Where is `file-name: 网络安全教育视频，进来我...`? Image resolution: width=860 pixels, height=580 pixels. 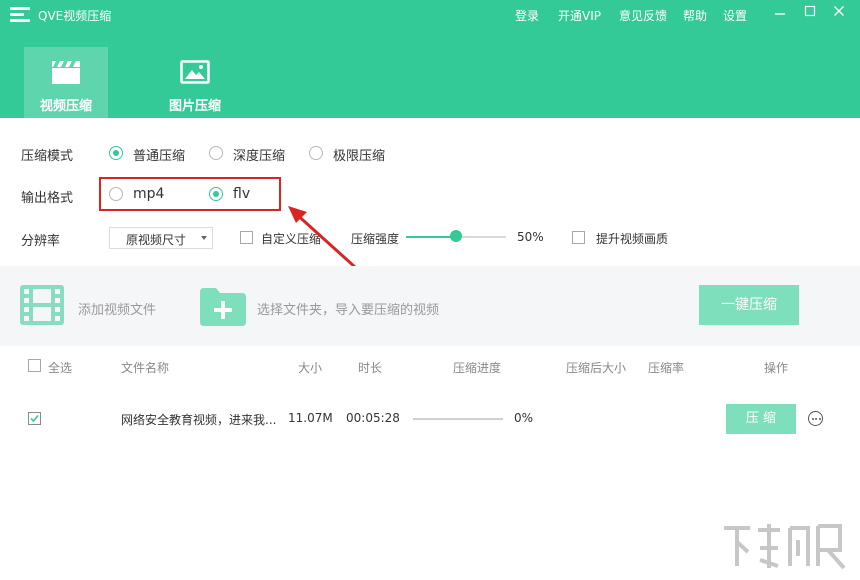 file-name: 网络安全教育视频，进来我... is located at coordinates (199, 420).